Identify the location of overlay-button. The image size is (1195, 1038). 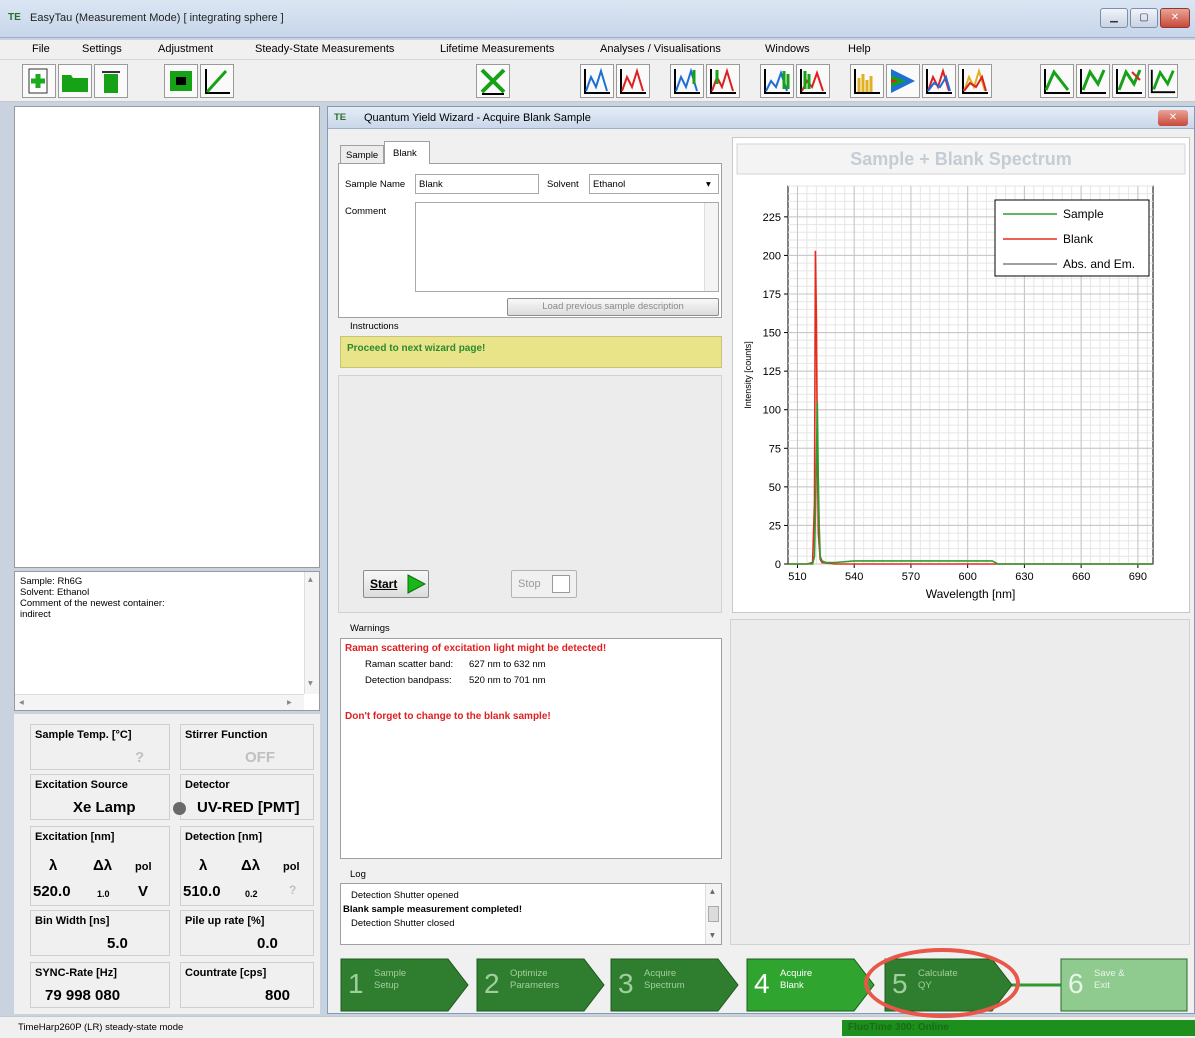
(939, 81).